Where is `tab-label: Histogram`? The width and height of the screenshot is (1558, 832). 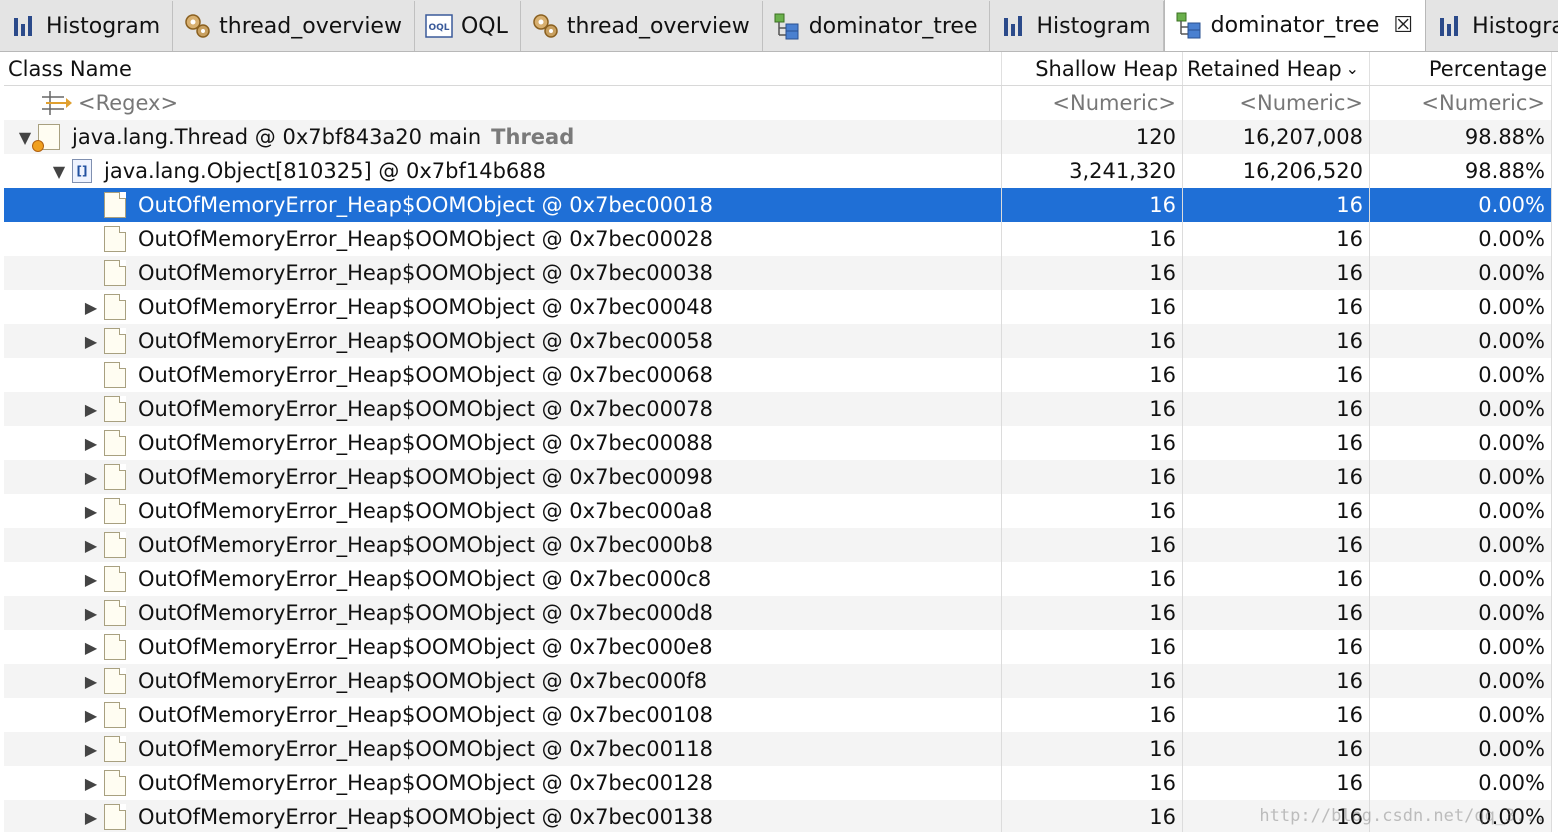
tab-label: Histogram is located at coordinates (103, 26).